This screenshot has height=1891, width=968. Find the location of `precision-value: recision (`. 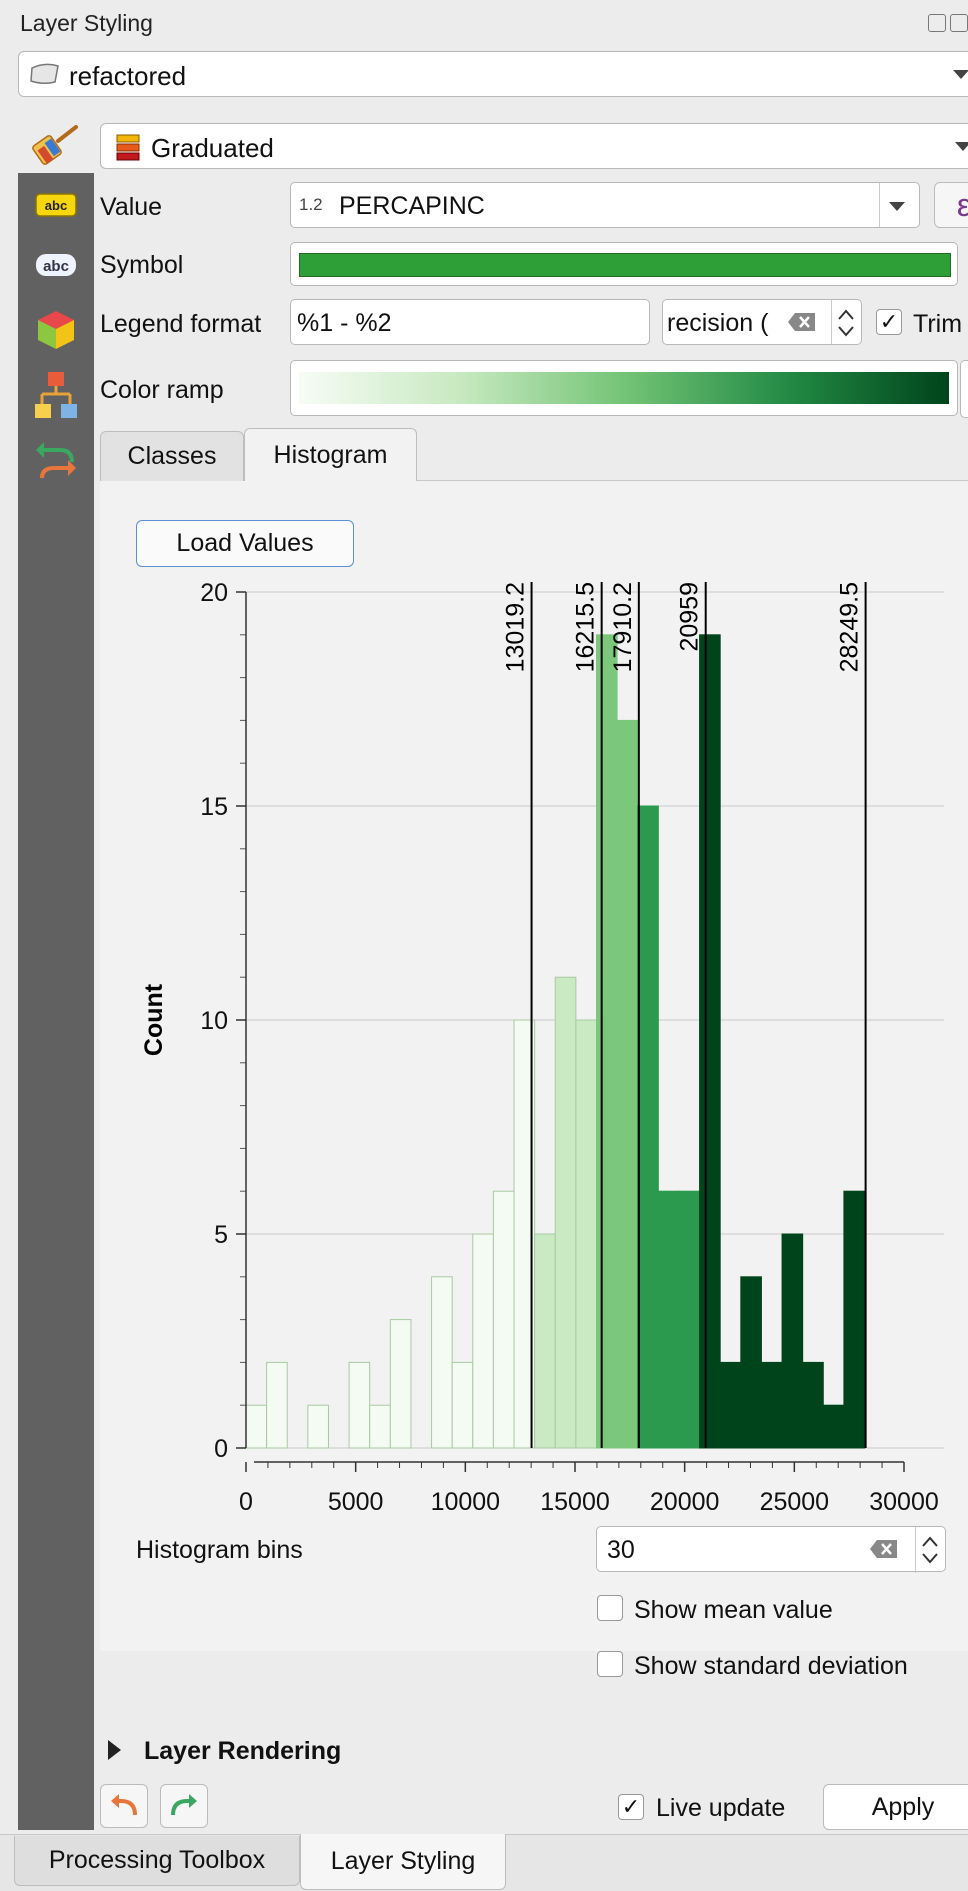

precision-value: recision ( is located at coordinates (718, 323).